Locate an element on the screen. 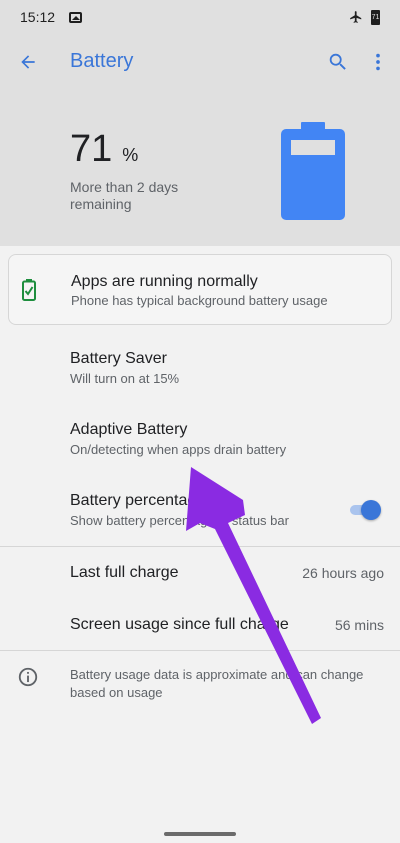 Image resolution: width=400 pixels, height=843 pixels. adaptive-battery-subtitle: On/detecting when apps drain battery is located at coordinates (178, 449).